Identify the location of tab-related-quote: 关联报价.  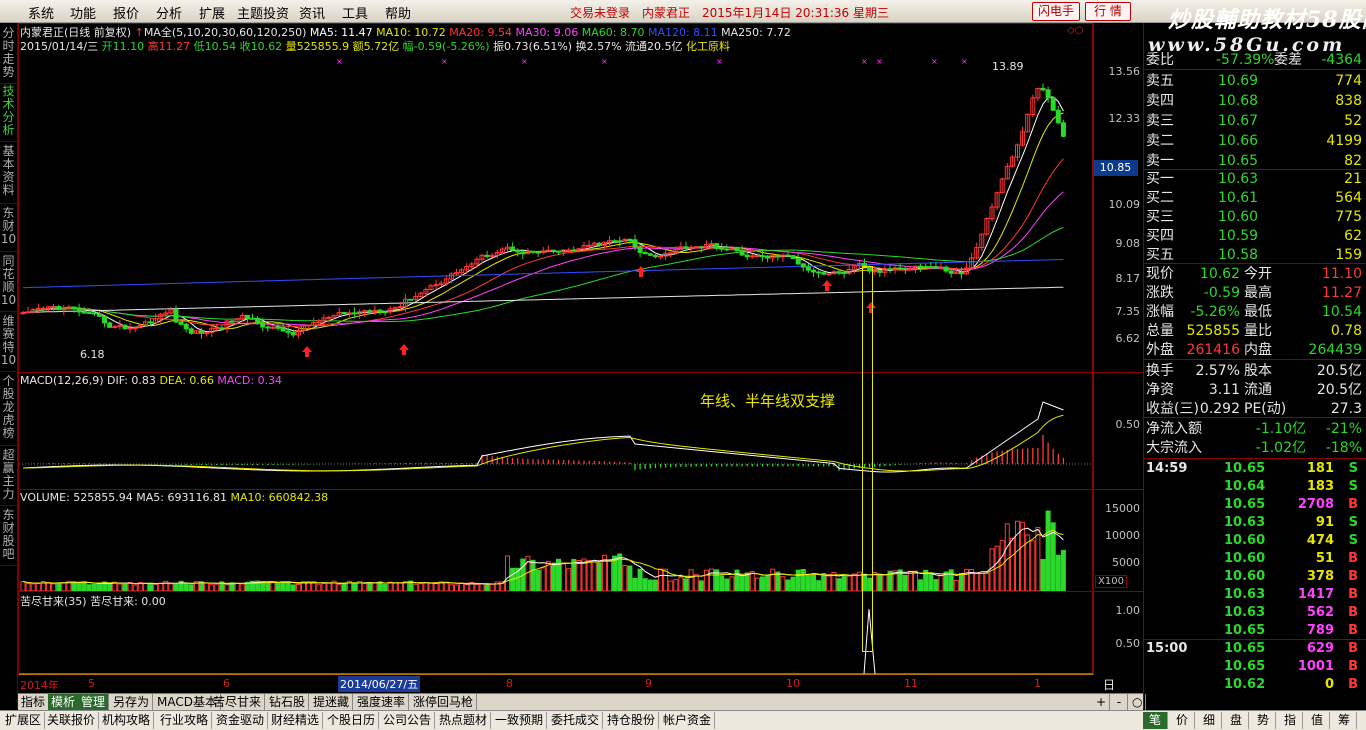
(72, 720).